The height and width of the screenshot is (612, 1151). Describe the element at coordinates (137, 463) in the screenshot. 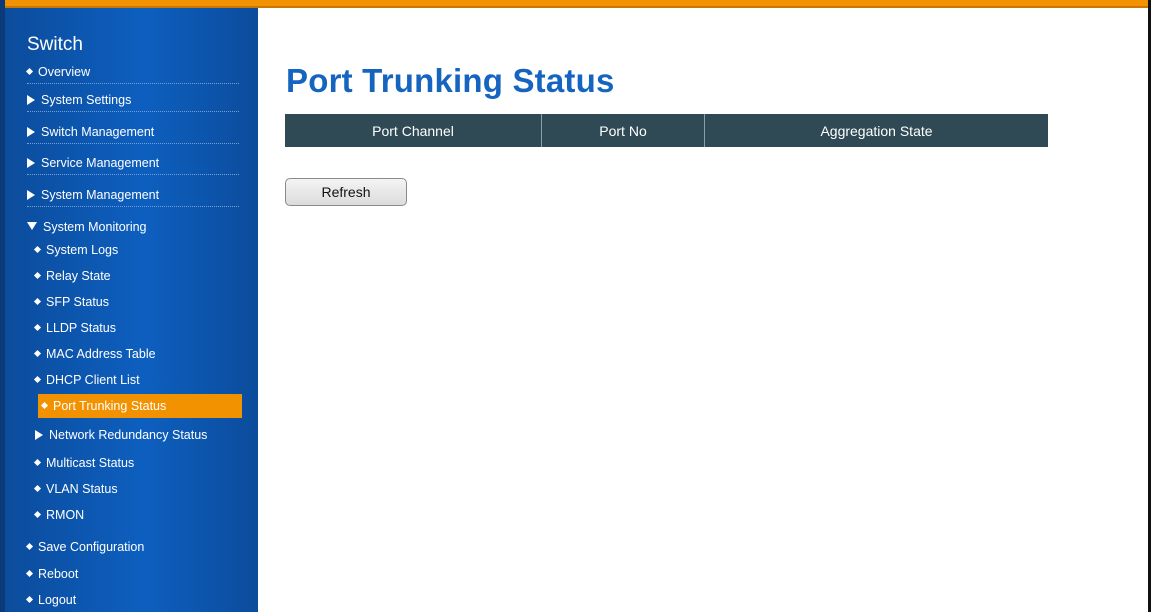

I see `nav-multicast-status: Multicast Status` at that location.